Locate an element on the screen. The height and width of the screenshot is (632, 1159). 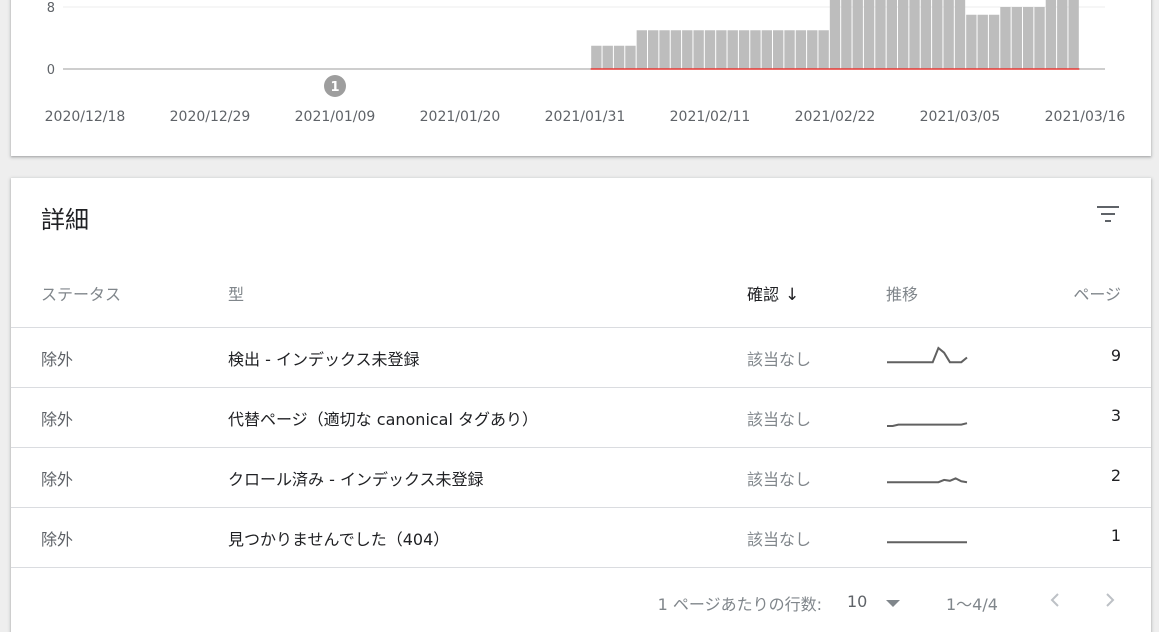
details-title: 詳細 is located at coordinates (65, 220).